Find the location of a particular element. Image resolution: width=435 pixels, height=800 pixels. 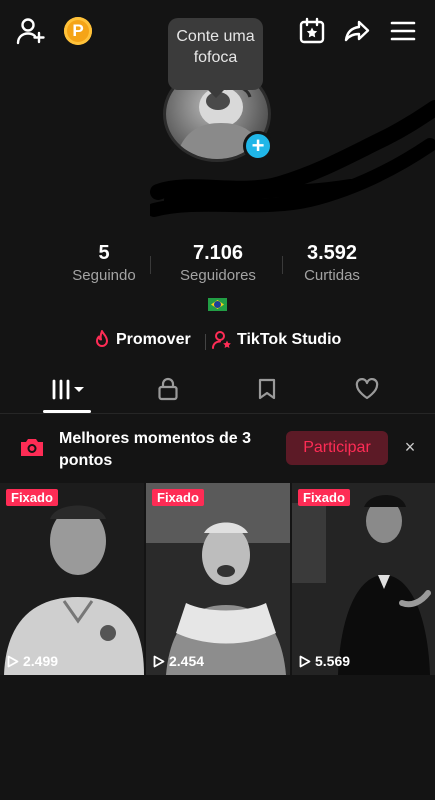

studio-label: TikTok Studio is located at coordinates (289, 339).